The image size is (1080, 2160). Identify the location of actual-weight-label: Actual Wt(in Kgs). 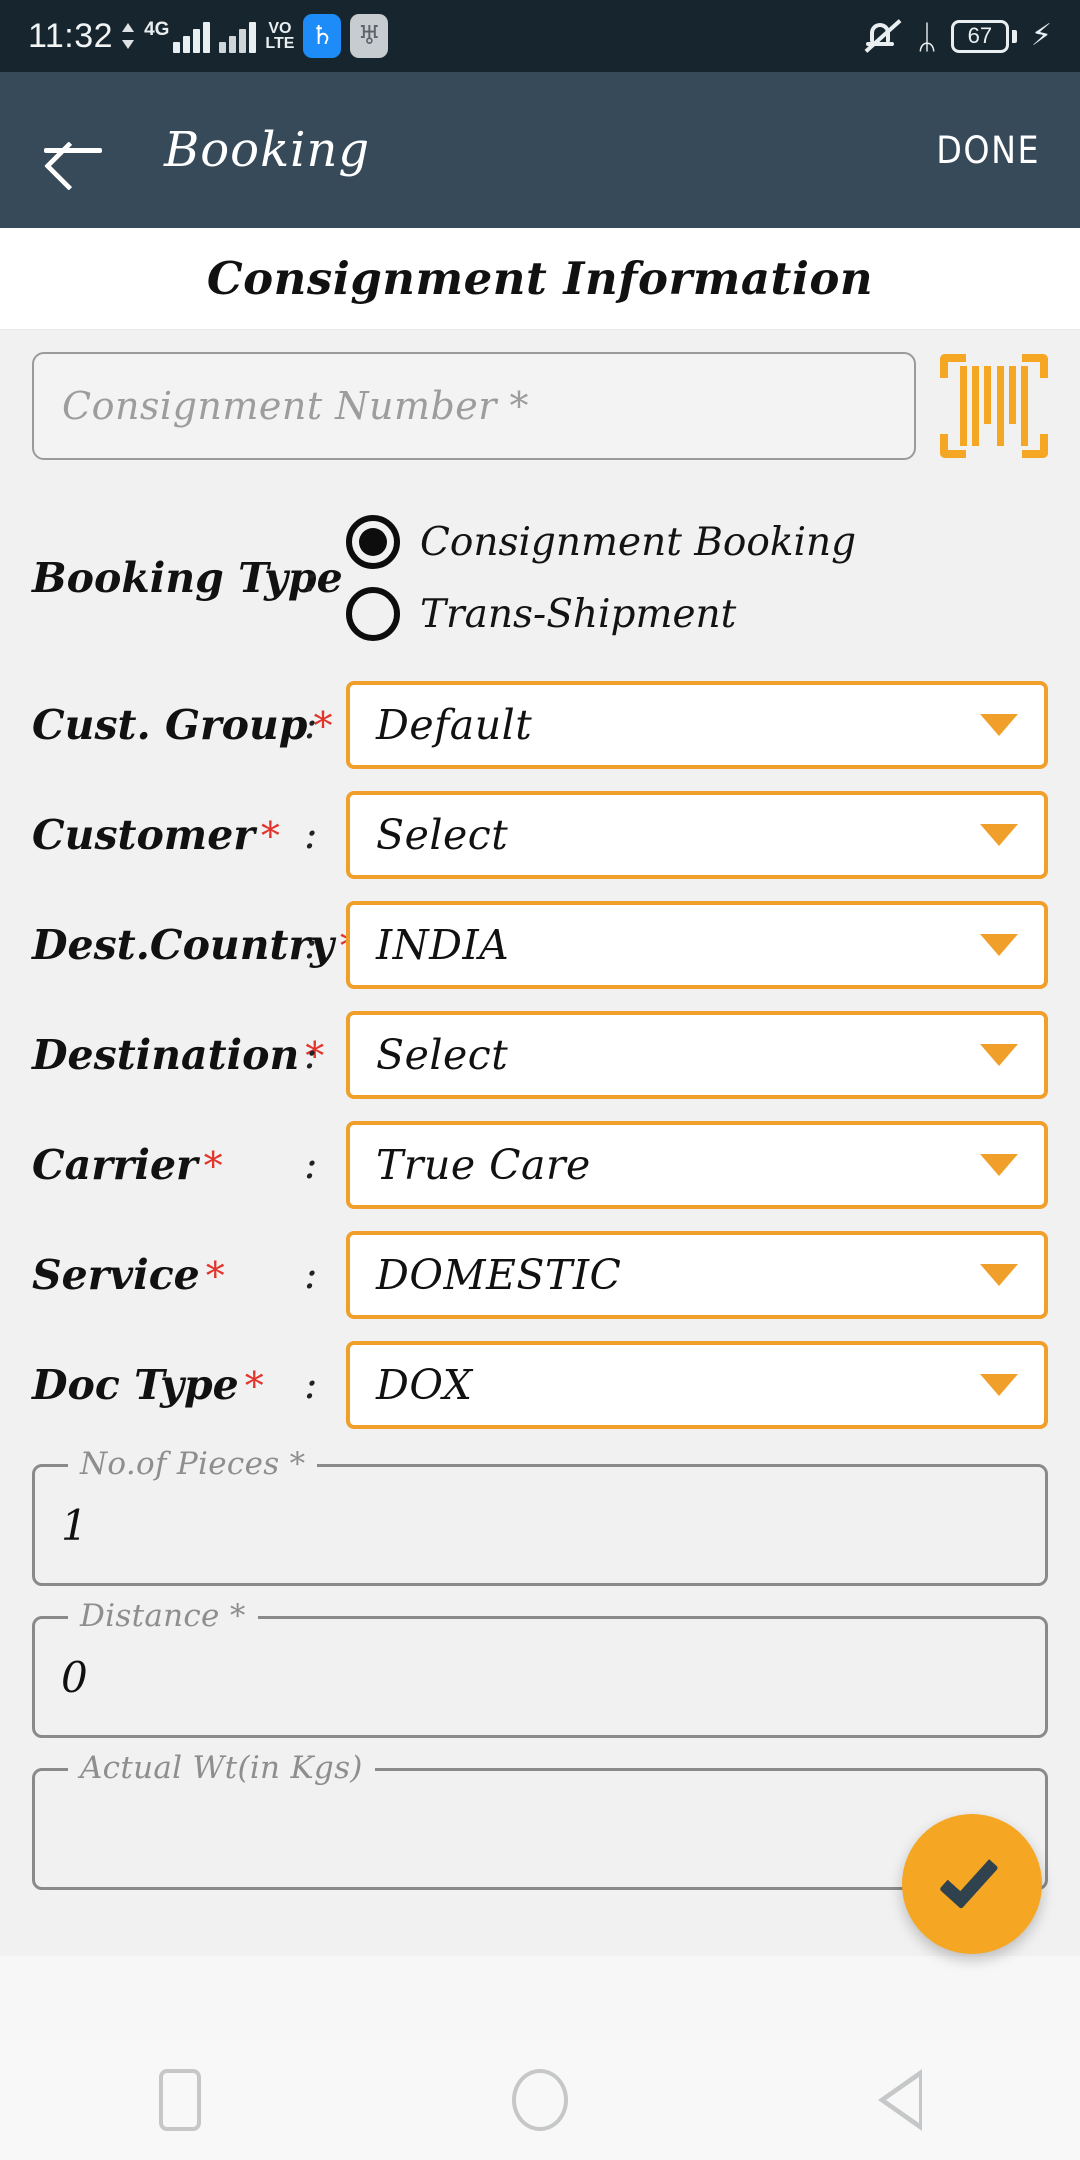
(221, 1768).